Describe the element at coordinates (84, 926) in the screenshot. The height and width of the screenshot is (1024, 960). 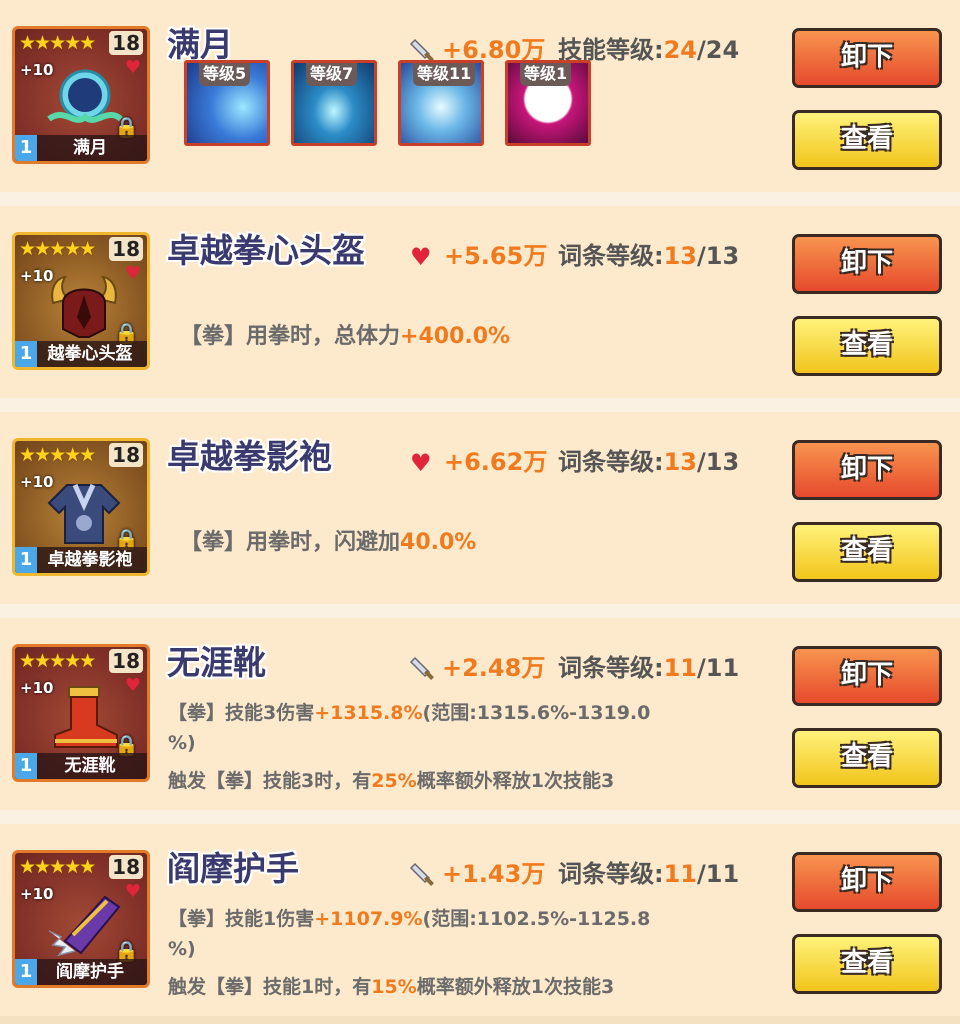
I see `gauntlet-icon` at that location.